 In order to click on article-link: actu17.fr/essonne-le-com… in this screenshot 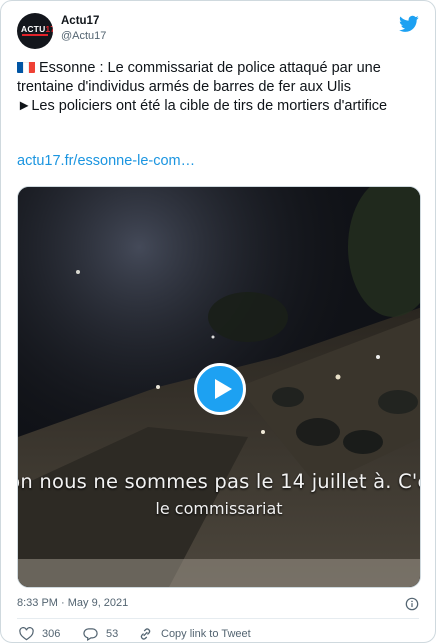, I will do `click(106, 161)`.